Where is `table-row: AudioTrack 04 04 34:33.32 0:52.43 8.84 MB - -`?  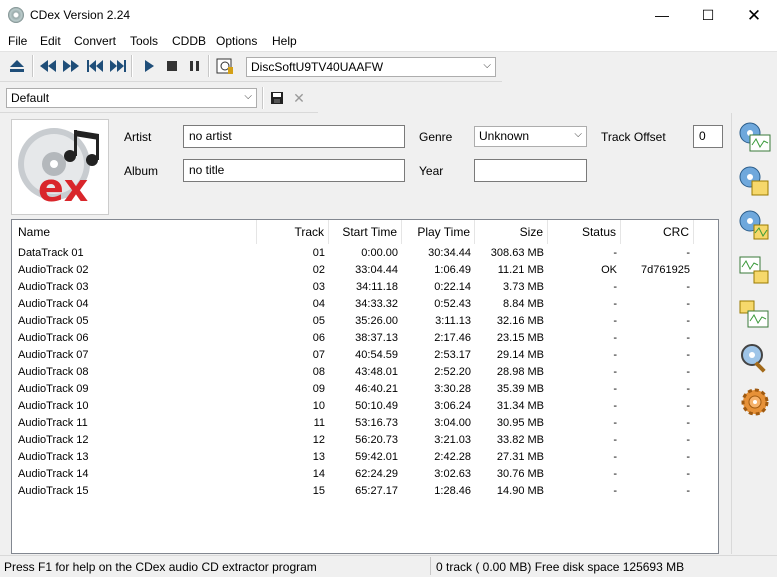
table-row: AudioTrack 04 04 34:33.32 0:52.43 8.84 MB - - is located at coordinates (362, 305).